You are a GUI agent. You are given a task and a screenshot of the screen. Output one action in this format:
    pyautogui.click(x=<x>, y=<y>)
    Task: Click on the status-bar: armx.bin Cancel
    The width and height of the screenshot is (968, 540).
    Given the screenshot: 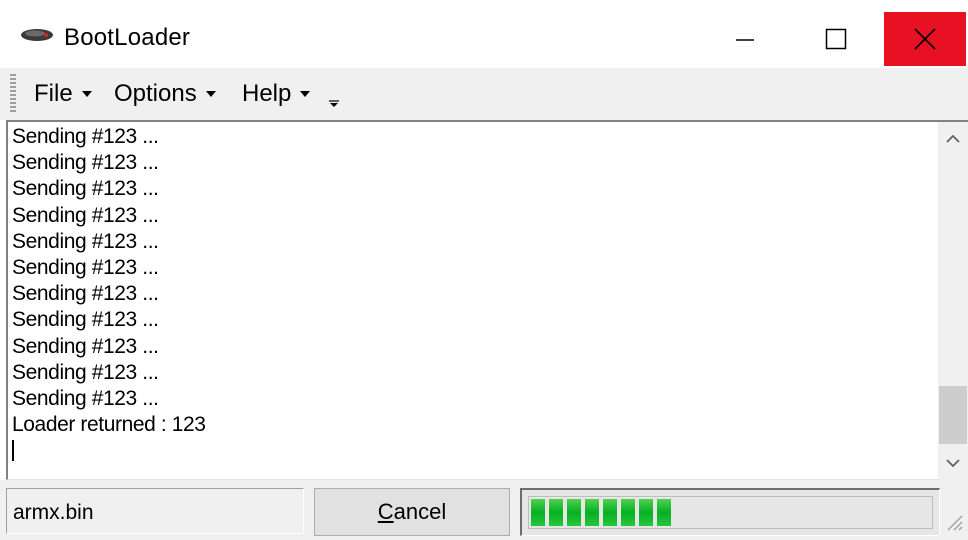 What is the action you would take?
    pyautogui.click(x=484, y=510)
    